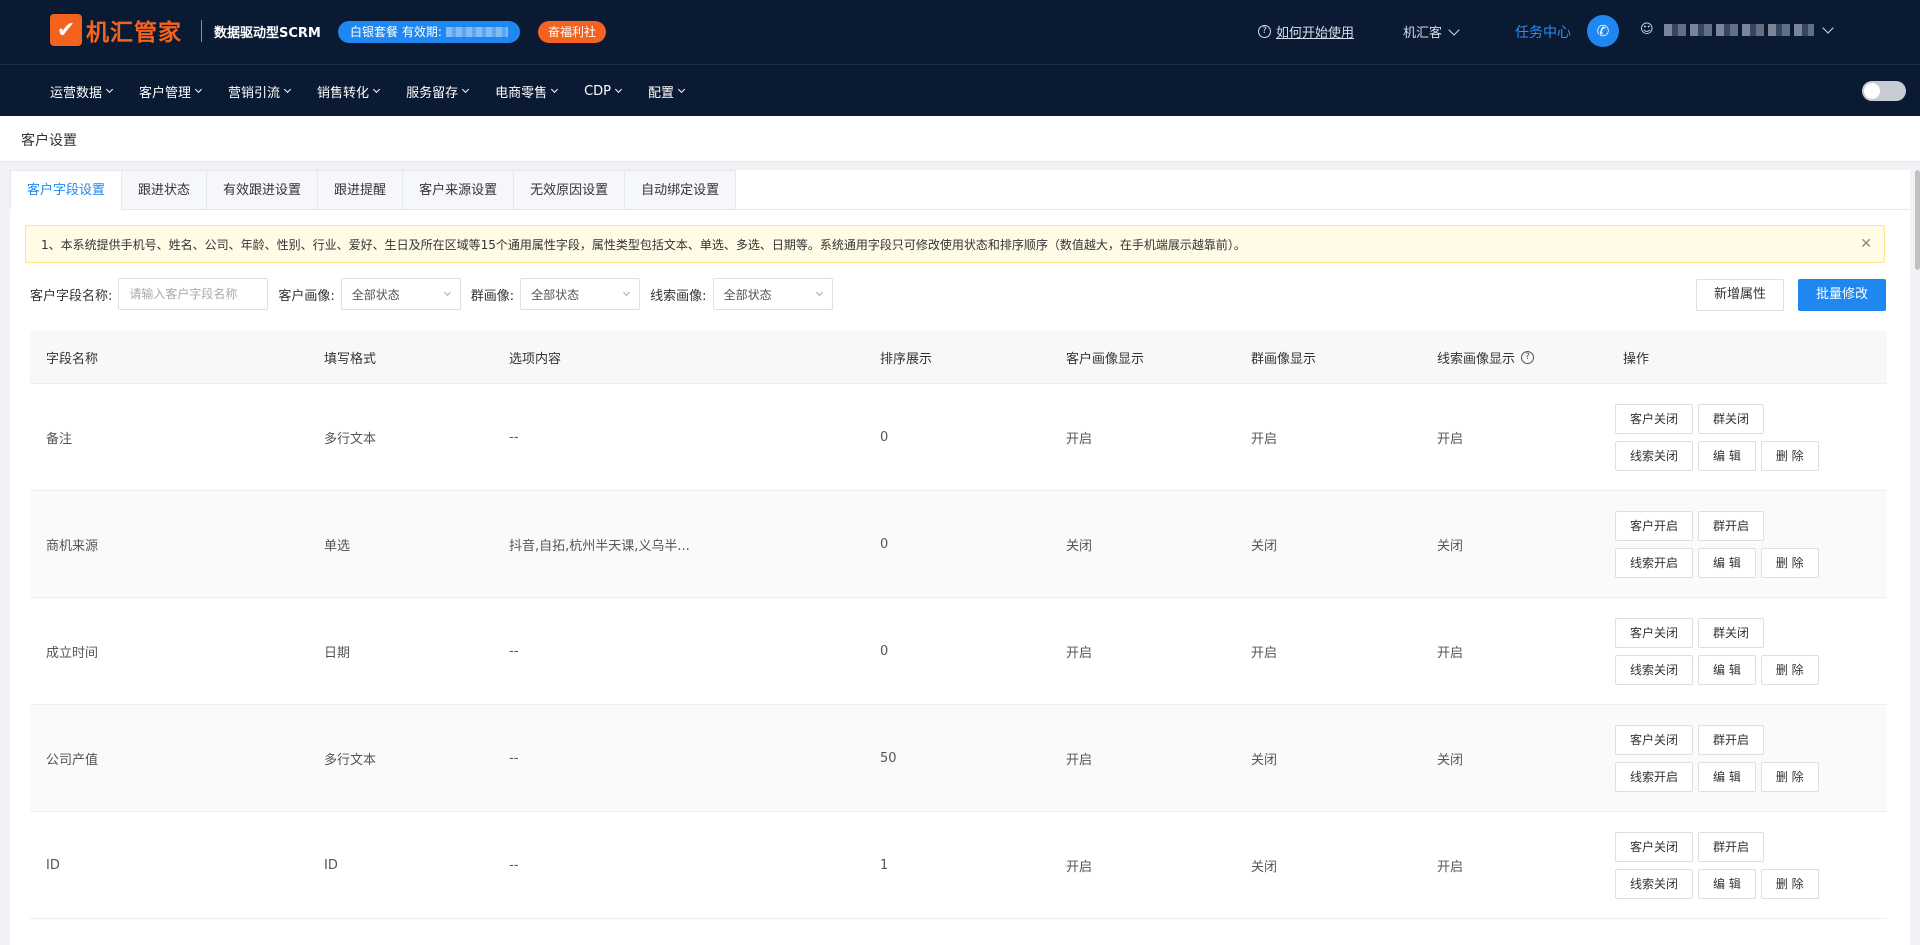  Describe the element at coordinates (681, 190) in the screenshot. I see `tab-auto-bind: 自动绑定设置` at that location.